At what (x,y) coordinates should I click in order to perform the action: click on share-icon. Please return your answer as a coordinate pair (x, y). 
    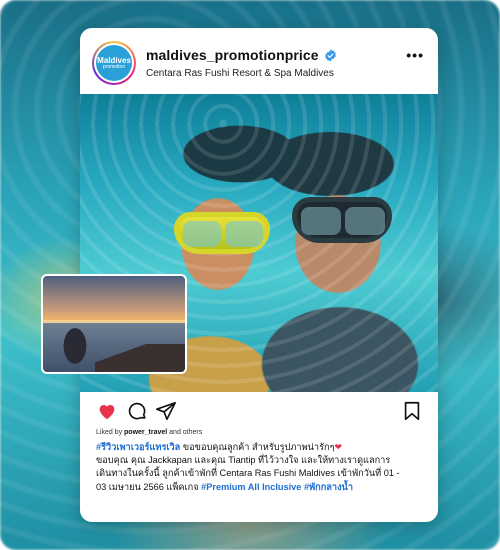
    Looking at the image, I should click on (166, 411).